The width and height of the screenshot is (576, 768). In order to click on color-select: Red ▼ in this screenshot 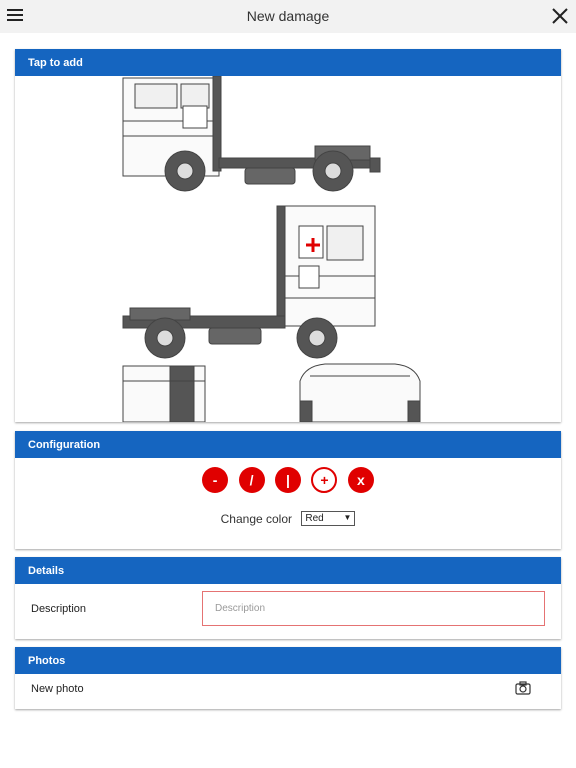, I will do `click(328, 519)`.